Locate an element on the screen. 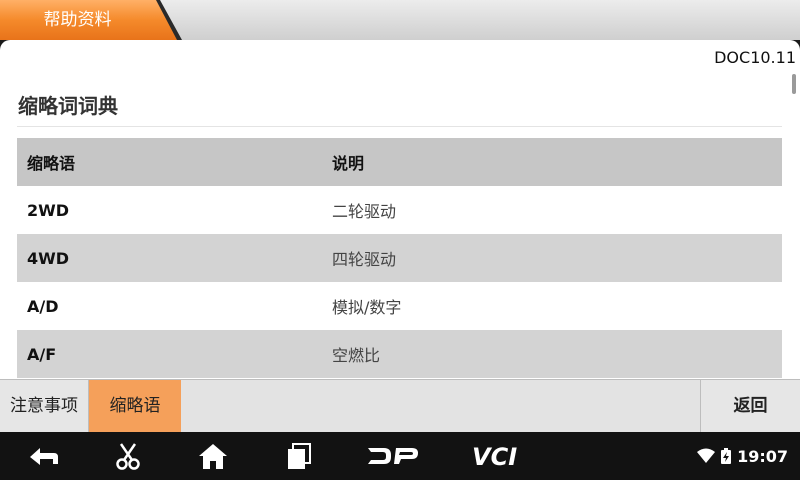  vci-logo-icon: VCI is located at coordinates (498, 456).